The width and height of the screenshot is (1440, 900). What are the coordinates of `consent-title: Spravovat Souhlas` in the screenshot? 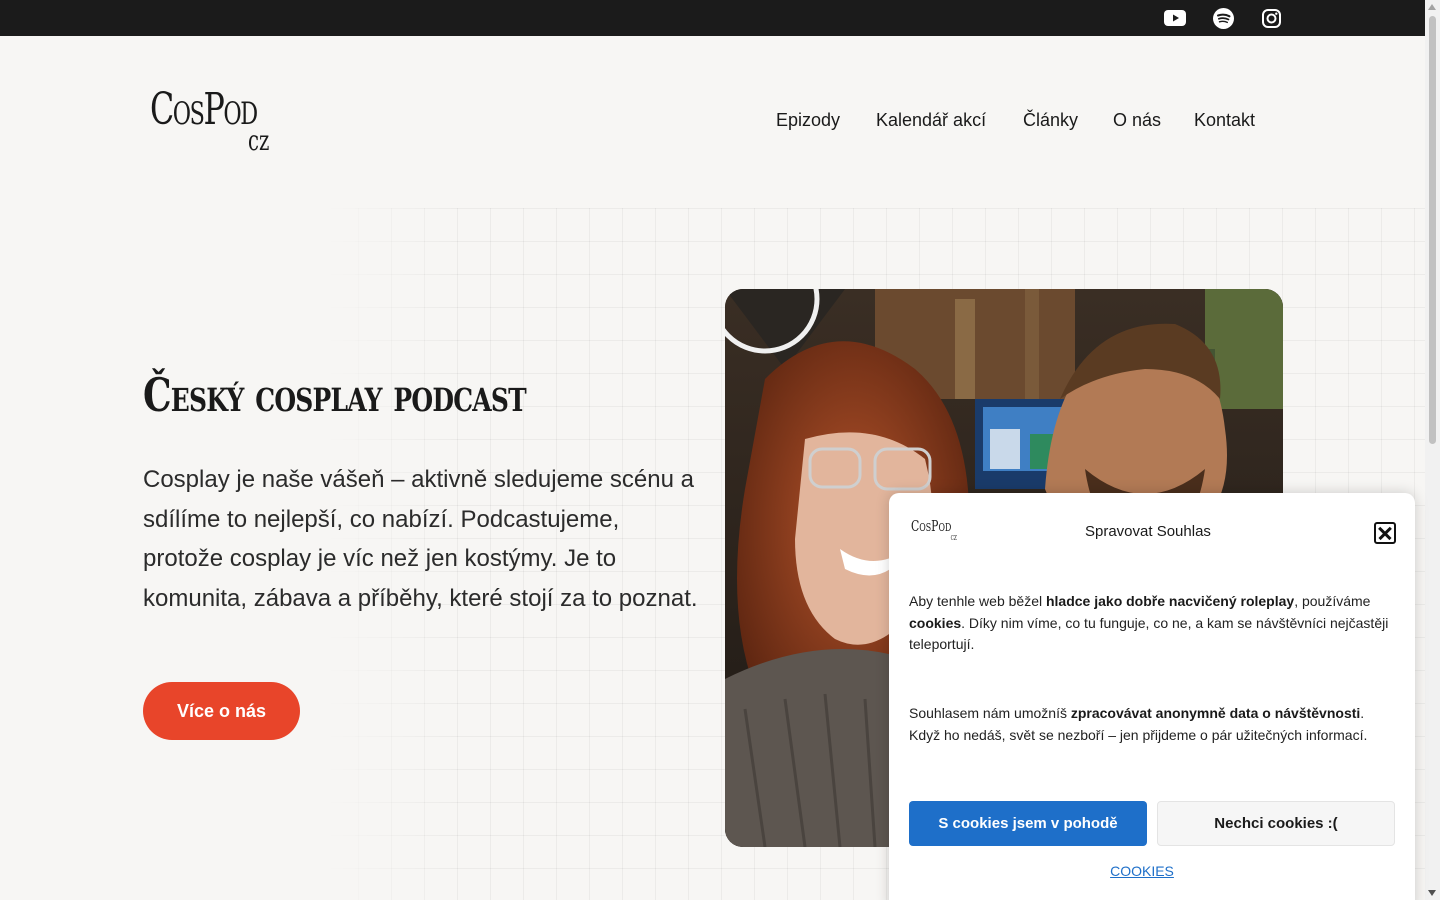 It's located at (1148, 531).